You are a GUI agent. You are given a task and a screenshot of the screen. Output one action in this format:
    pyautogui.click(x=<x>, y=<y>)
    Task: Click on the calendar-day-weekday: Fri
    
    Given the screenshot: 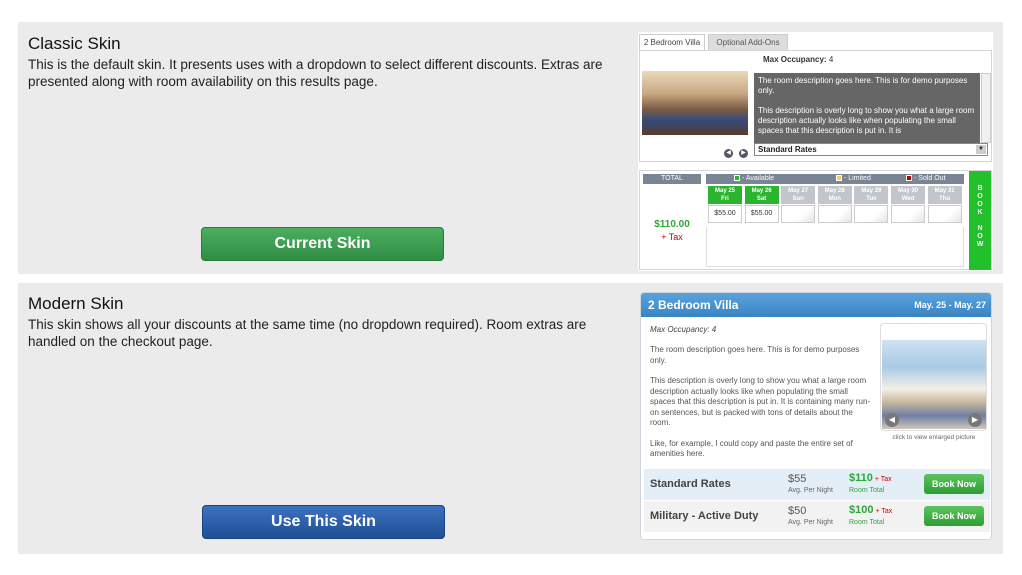 What is the action you would take?
    pyautogui.click(x=725, y=199)
    